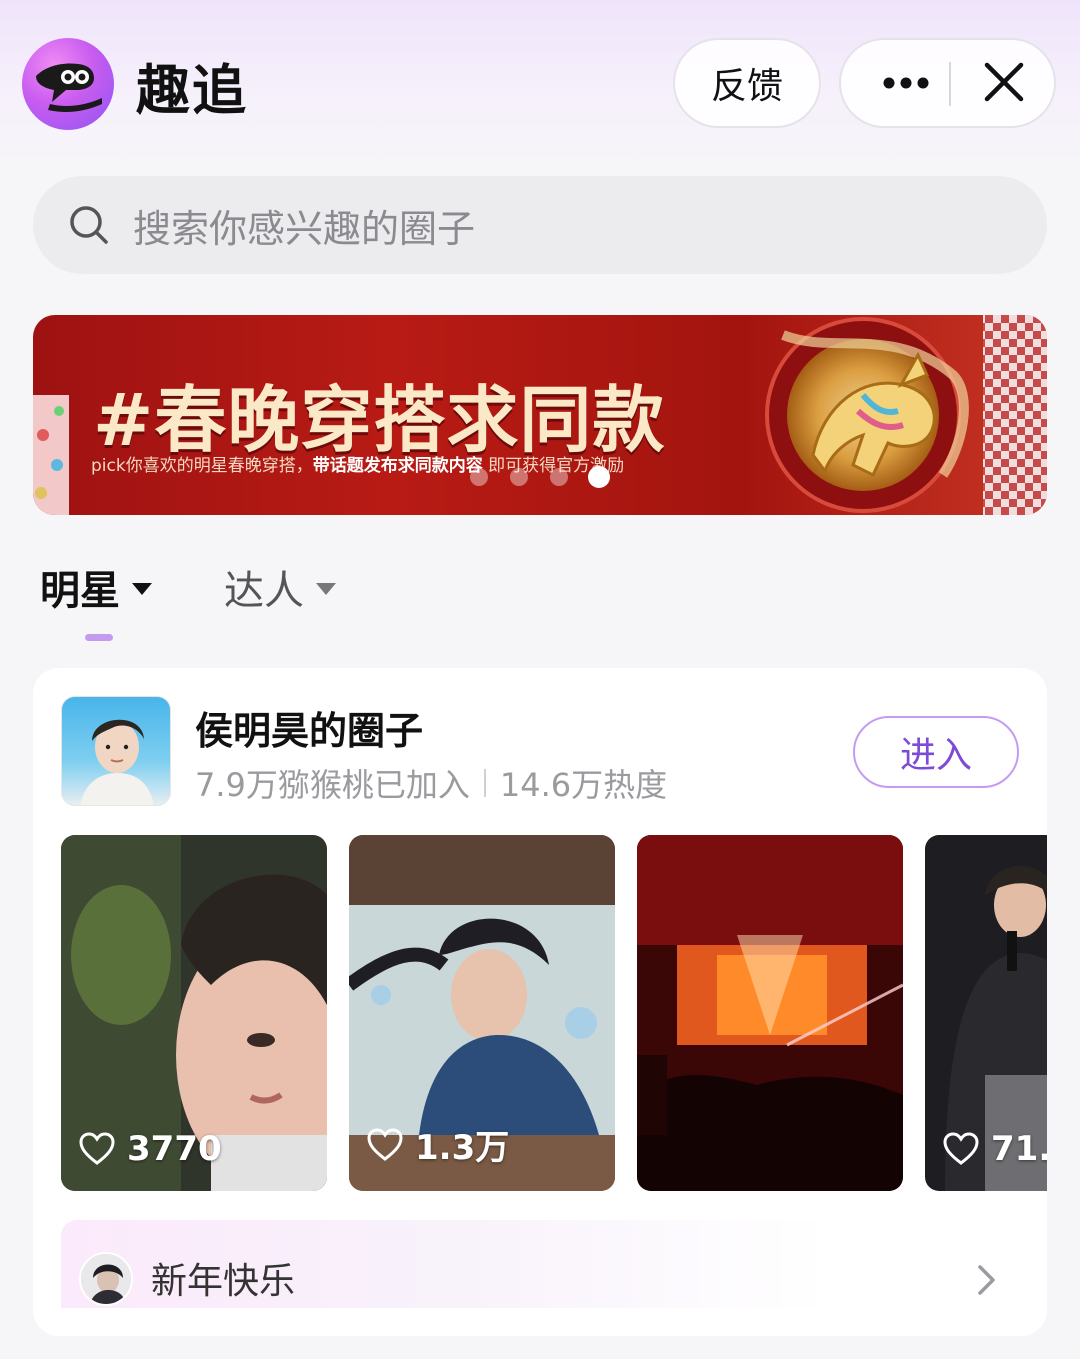  What do you see at coordinates (99, 637) in the screenshot?
I see `tab-indicator` at bounding box center [99, 637].